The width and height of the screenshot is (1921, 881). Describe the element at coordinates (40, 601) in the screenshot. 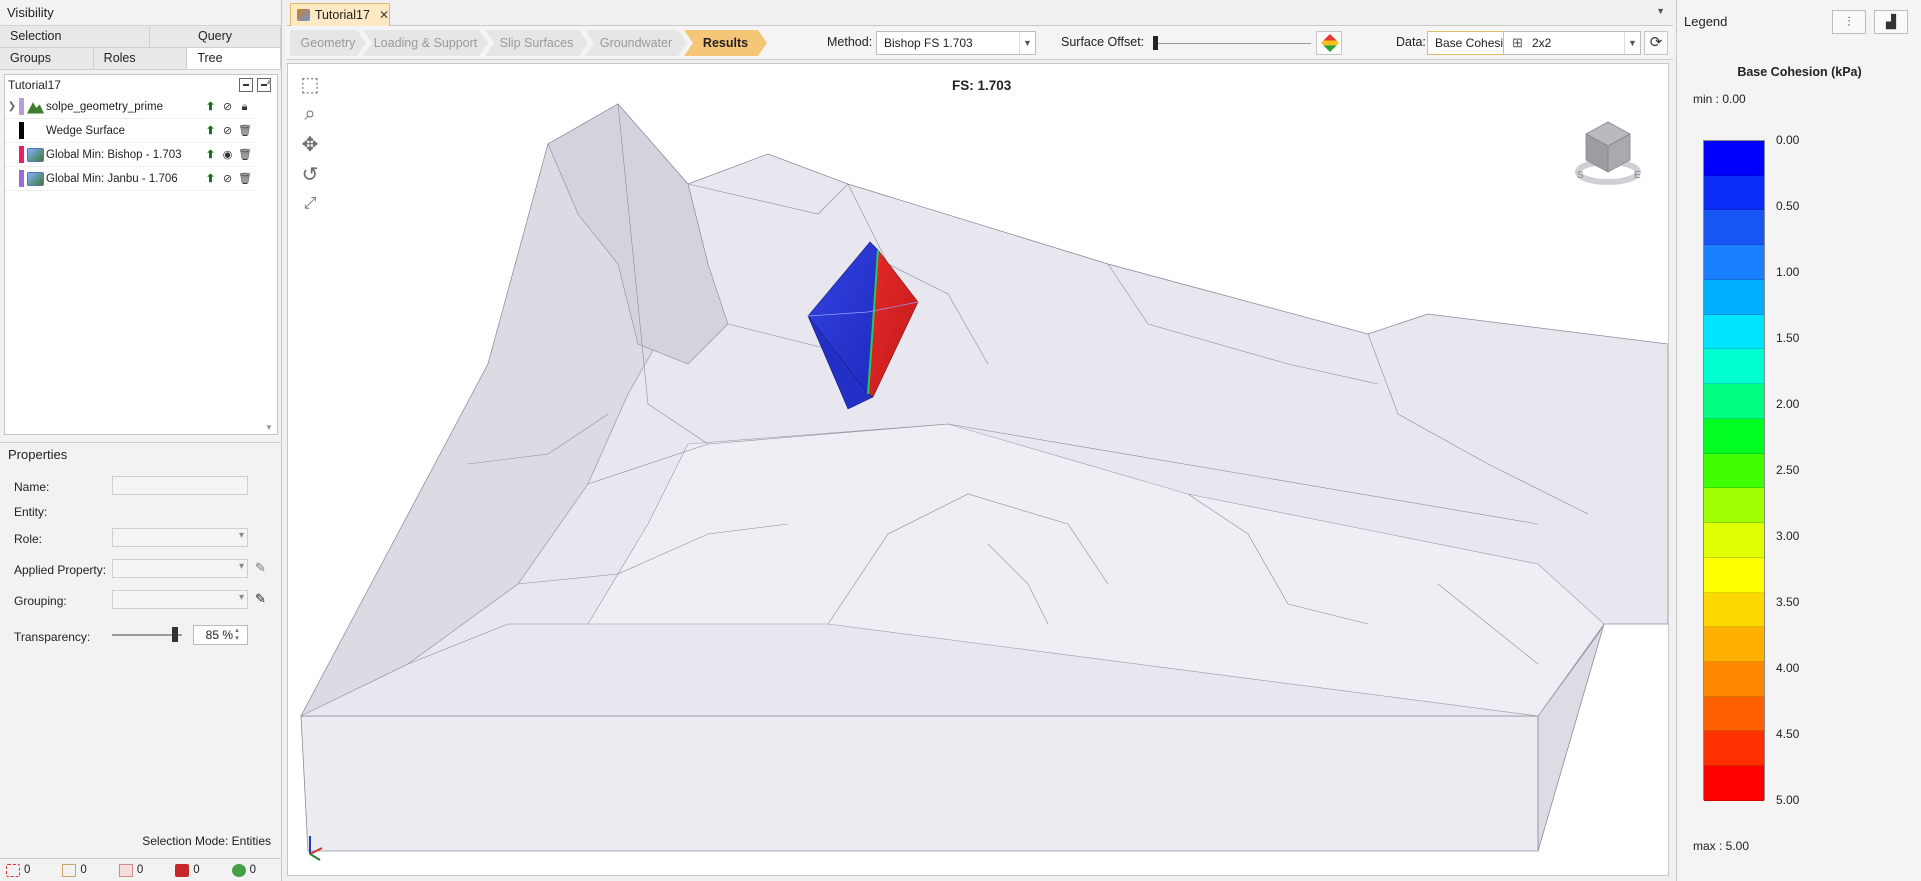

I see `grouping-label: Grouping:` at that location.